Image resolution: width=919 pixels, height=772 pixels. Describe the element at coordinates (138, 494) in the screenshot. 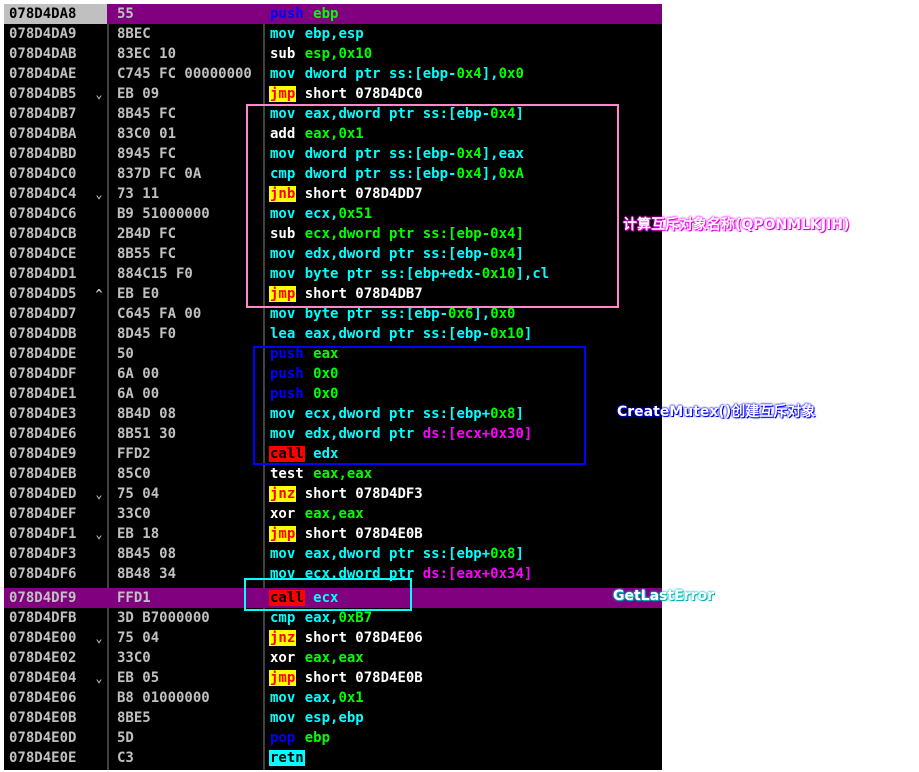

I see `hex-bytes-cell: 75 04` at that location.